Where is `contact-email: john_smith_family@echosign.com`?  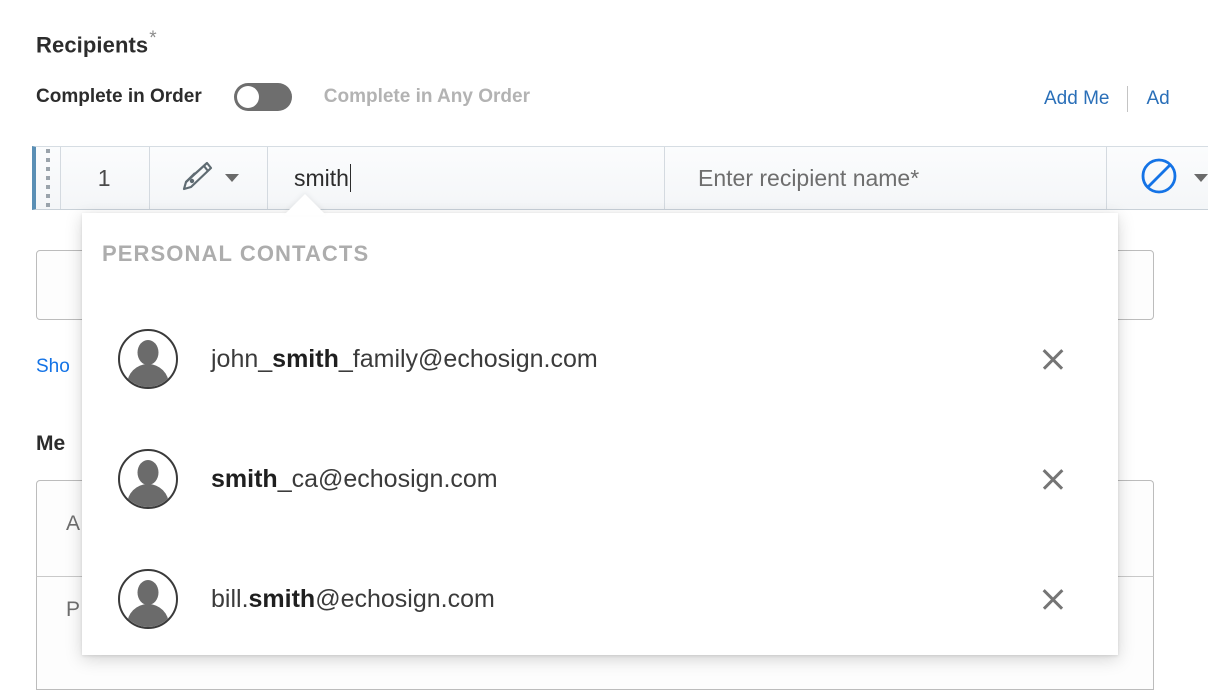
contact-email: john_smith_family@echosign.com is located at coordinates (404, 359).